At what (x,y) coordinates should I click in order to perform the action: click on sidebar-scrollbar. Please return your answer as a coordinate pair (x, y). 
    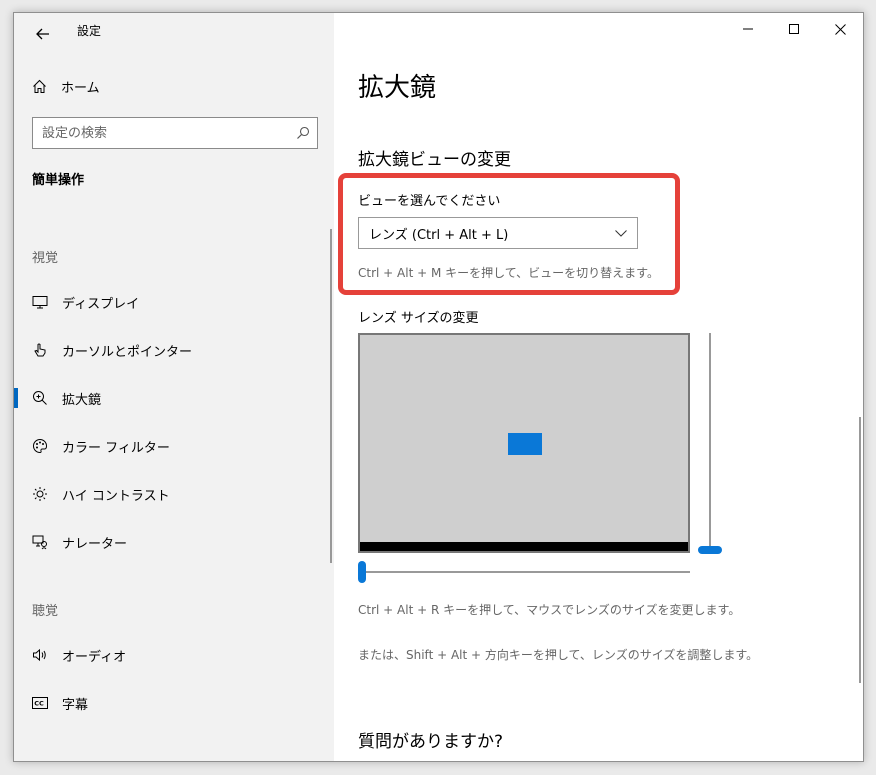
    Looking at the image, I should click on (331, 396).